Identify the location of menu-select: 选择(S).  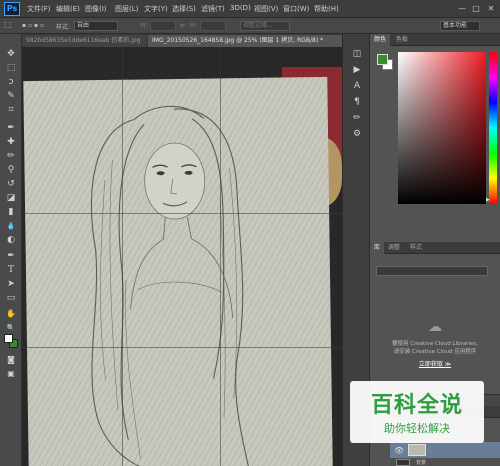
(184, 9).